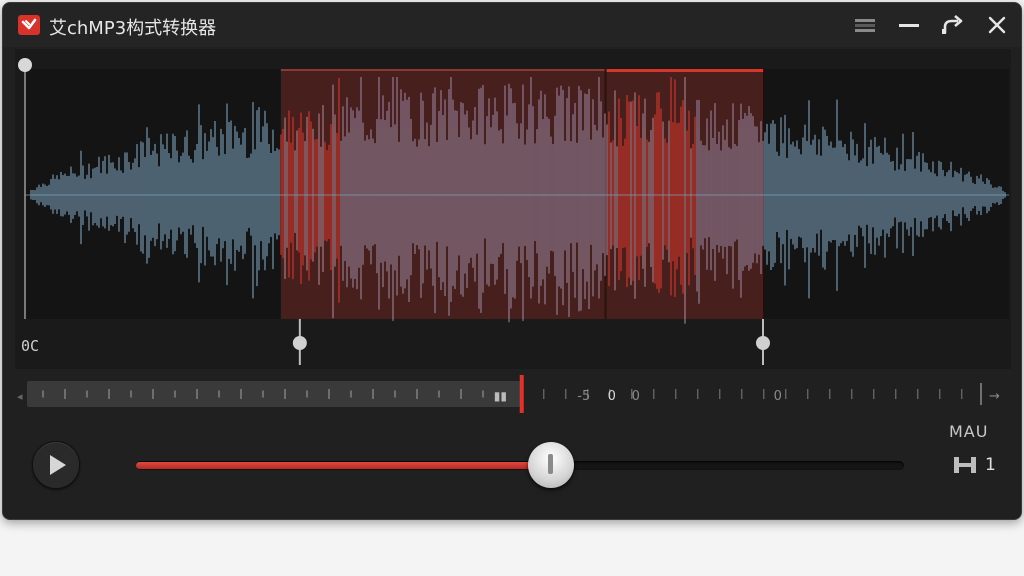  Describe the element at coordinates (299, 343) in the screenshot. I see `selection-start-handle` at that location.